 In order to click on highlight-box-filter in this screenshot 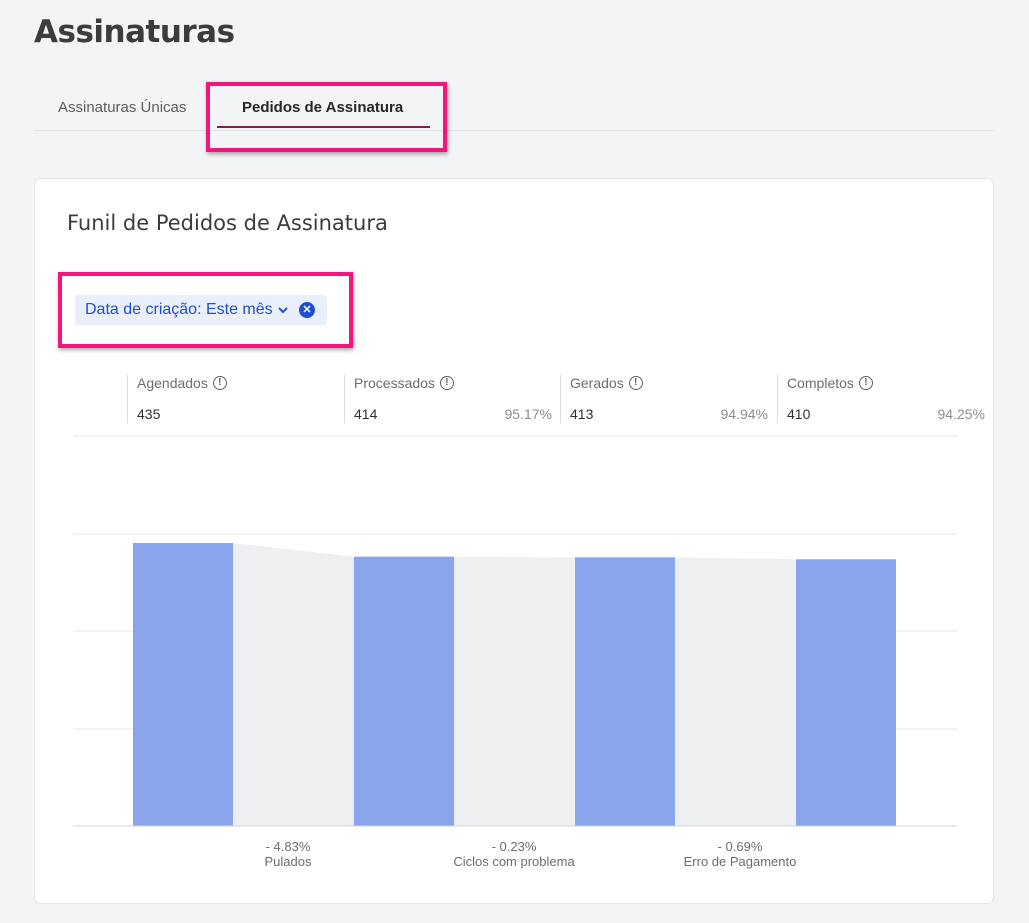, I will do `click(205, 310)`.